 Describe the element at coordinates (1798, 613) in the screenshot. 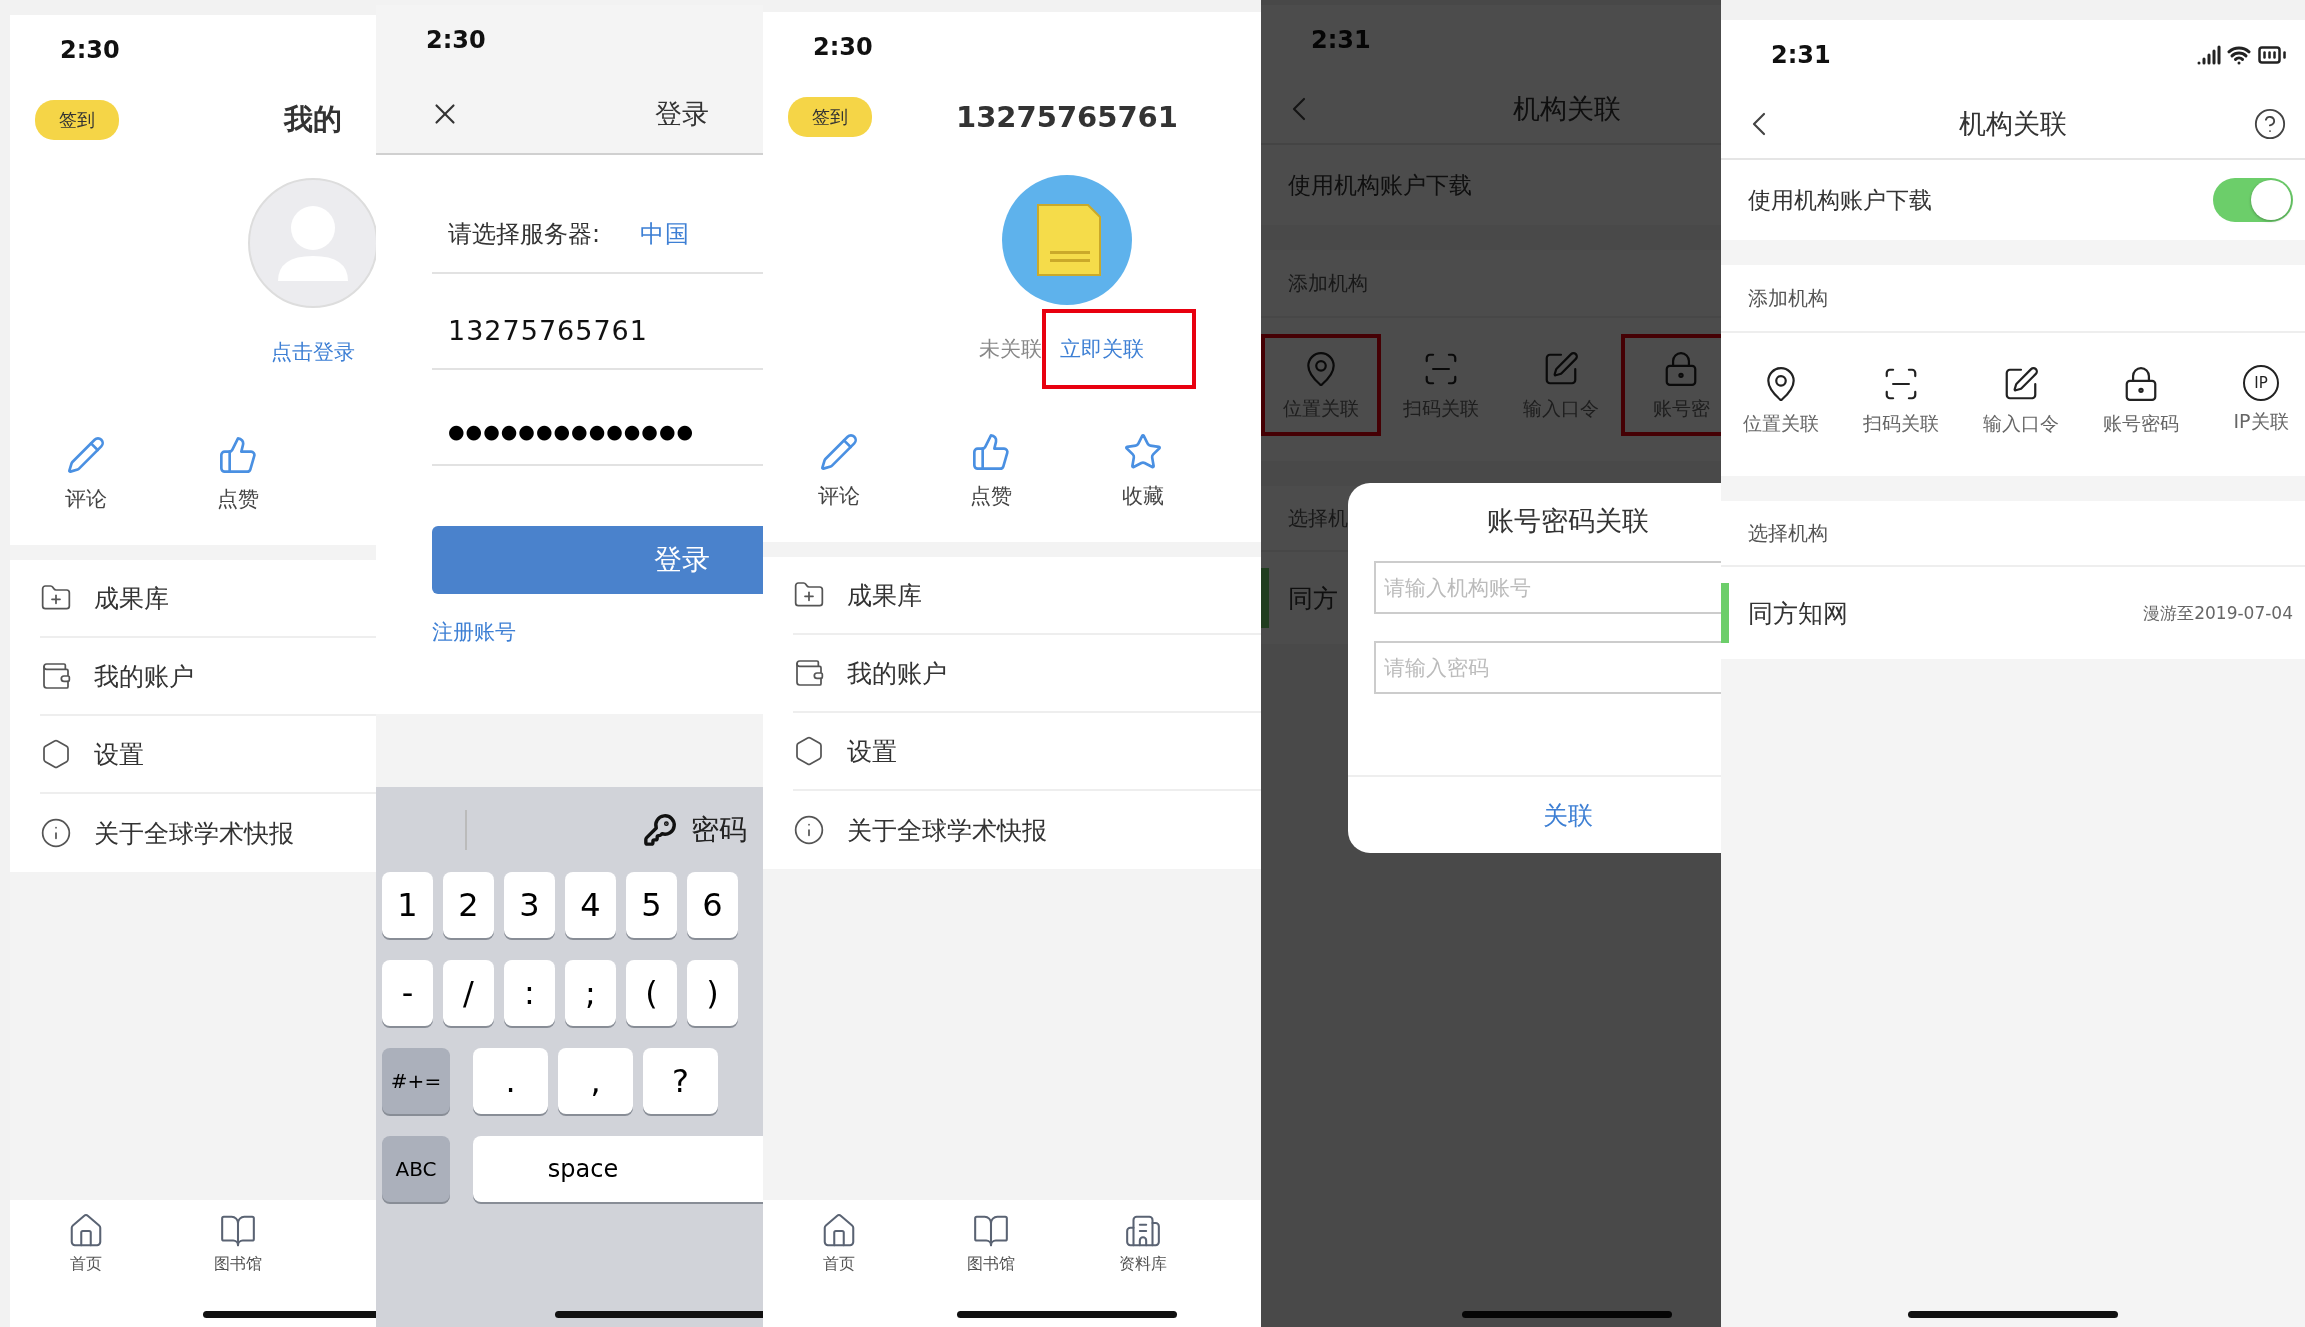

I see `institution-name: 同方知网` at that location.